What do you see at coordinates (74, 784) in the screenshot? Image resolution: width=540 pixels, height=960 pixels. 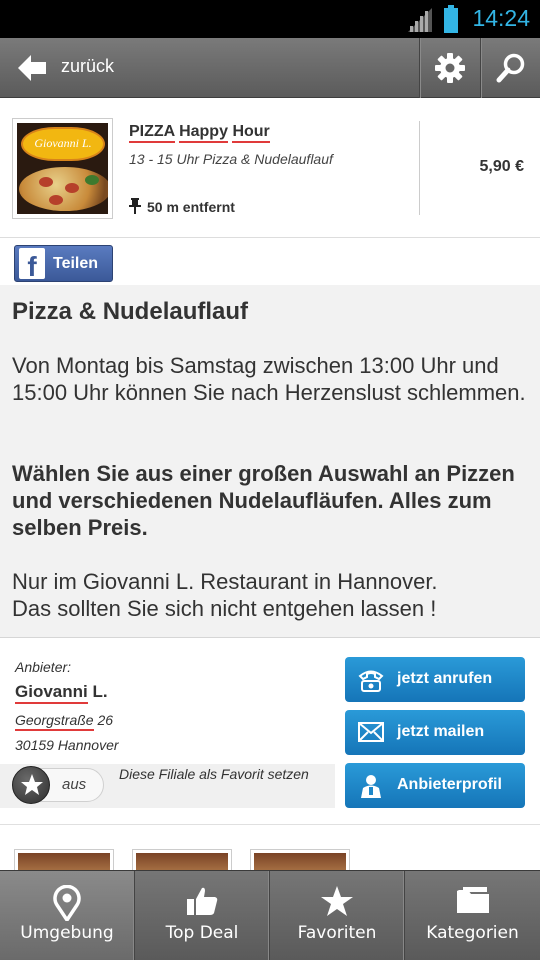 I see `toggle-label: aus` at bounding box center [74, 784].